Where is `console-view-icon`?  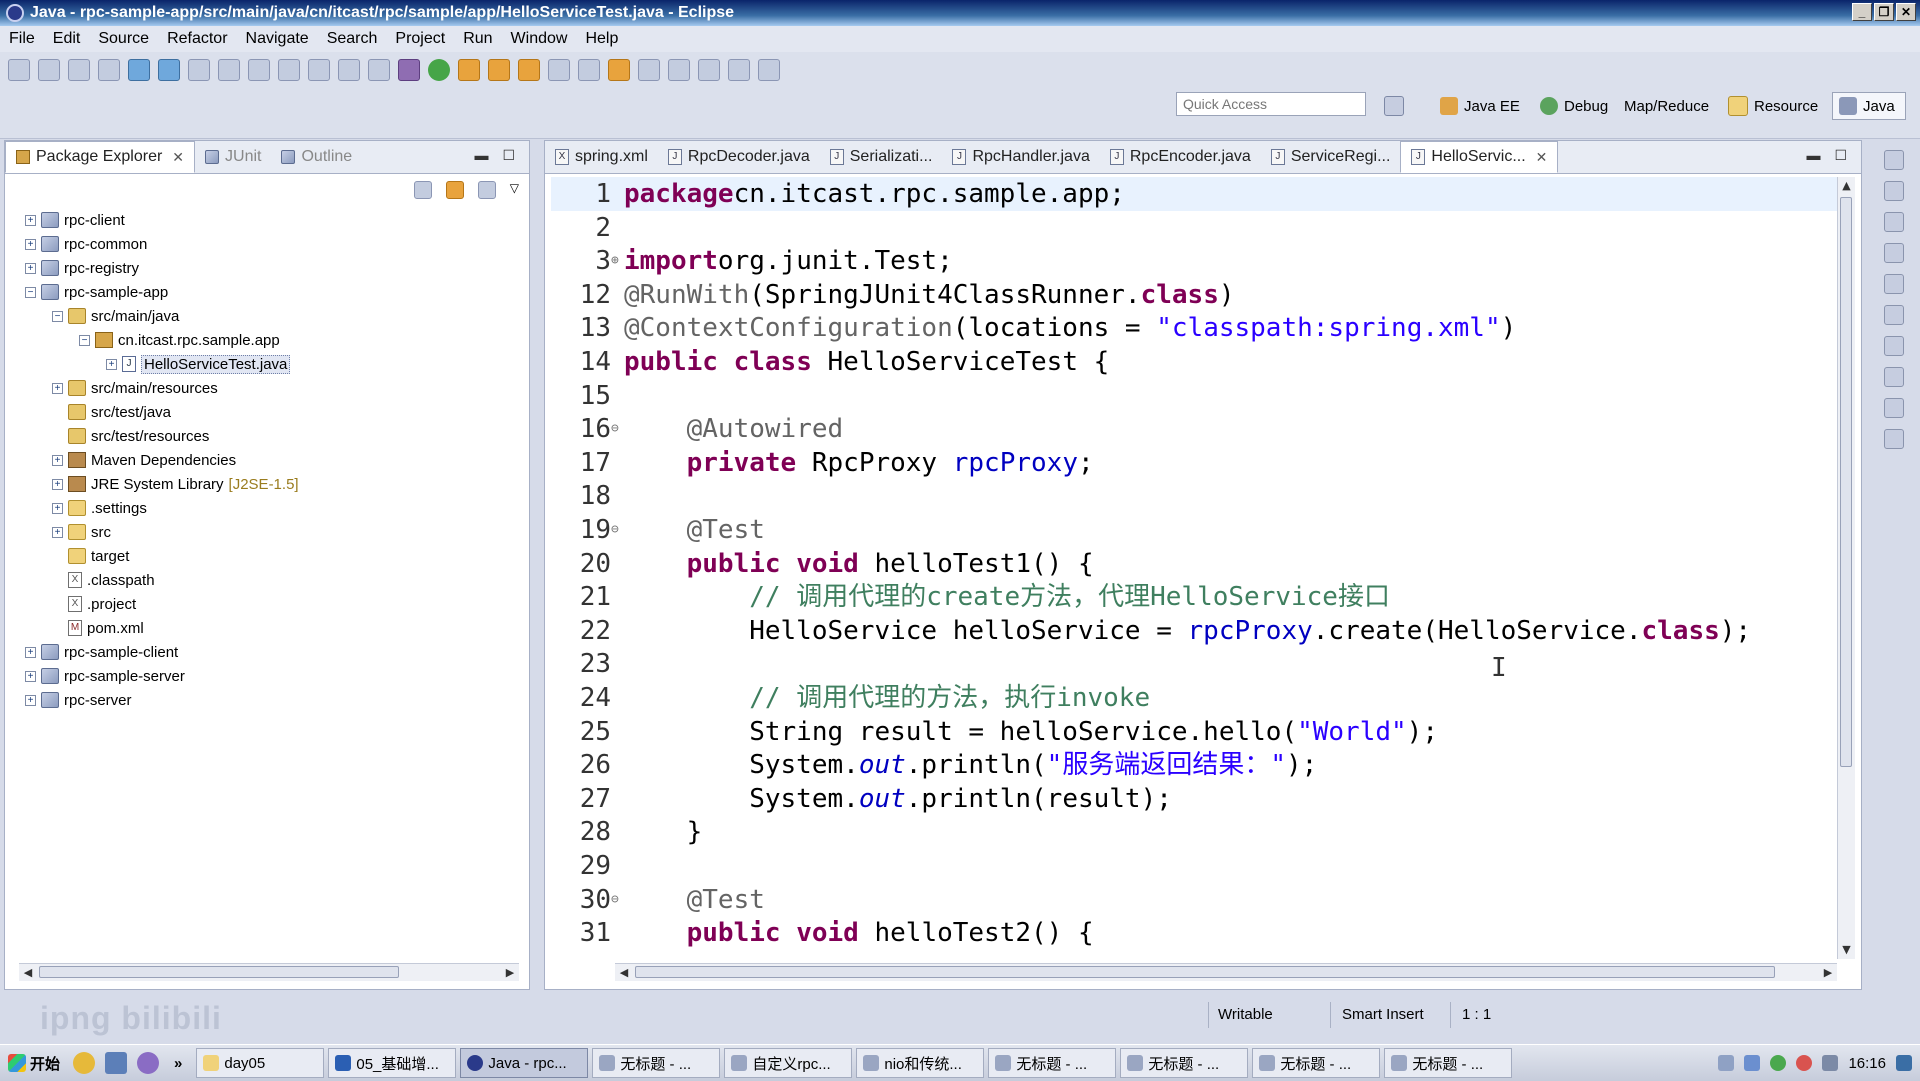
console-view-icon is located at coordinates (1894, 315).